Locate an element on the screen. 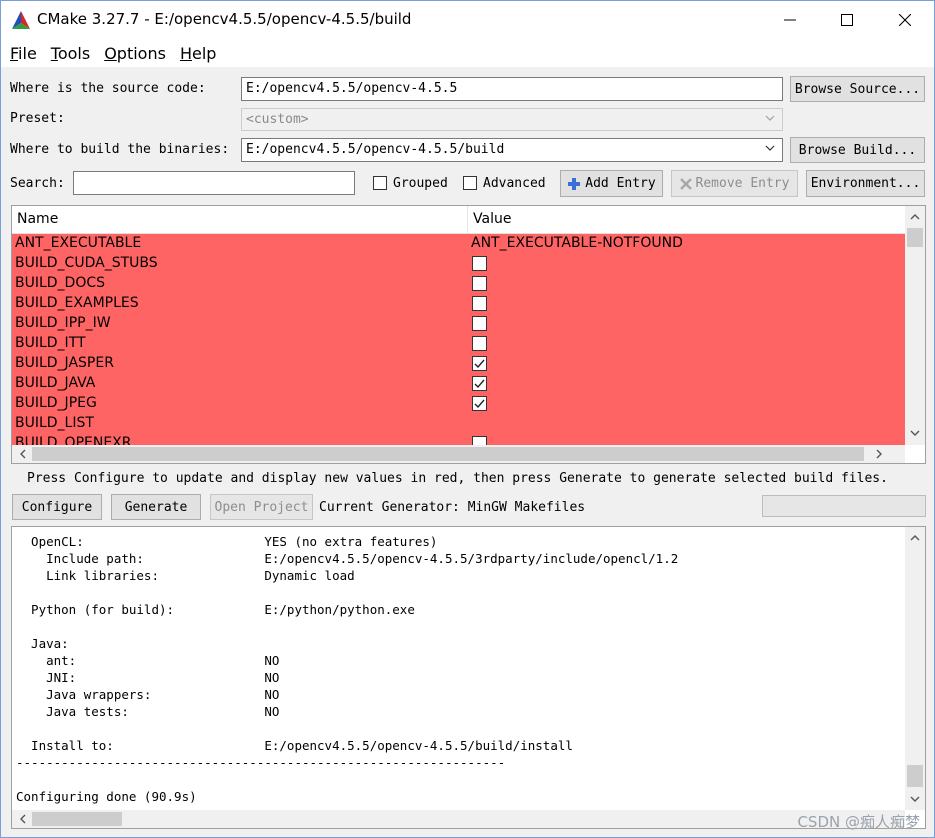 The width and height of the screenshot is (935, 838). cache-entry-name: BUILD_ITT is located at coordinates (50, 343).